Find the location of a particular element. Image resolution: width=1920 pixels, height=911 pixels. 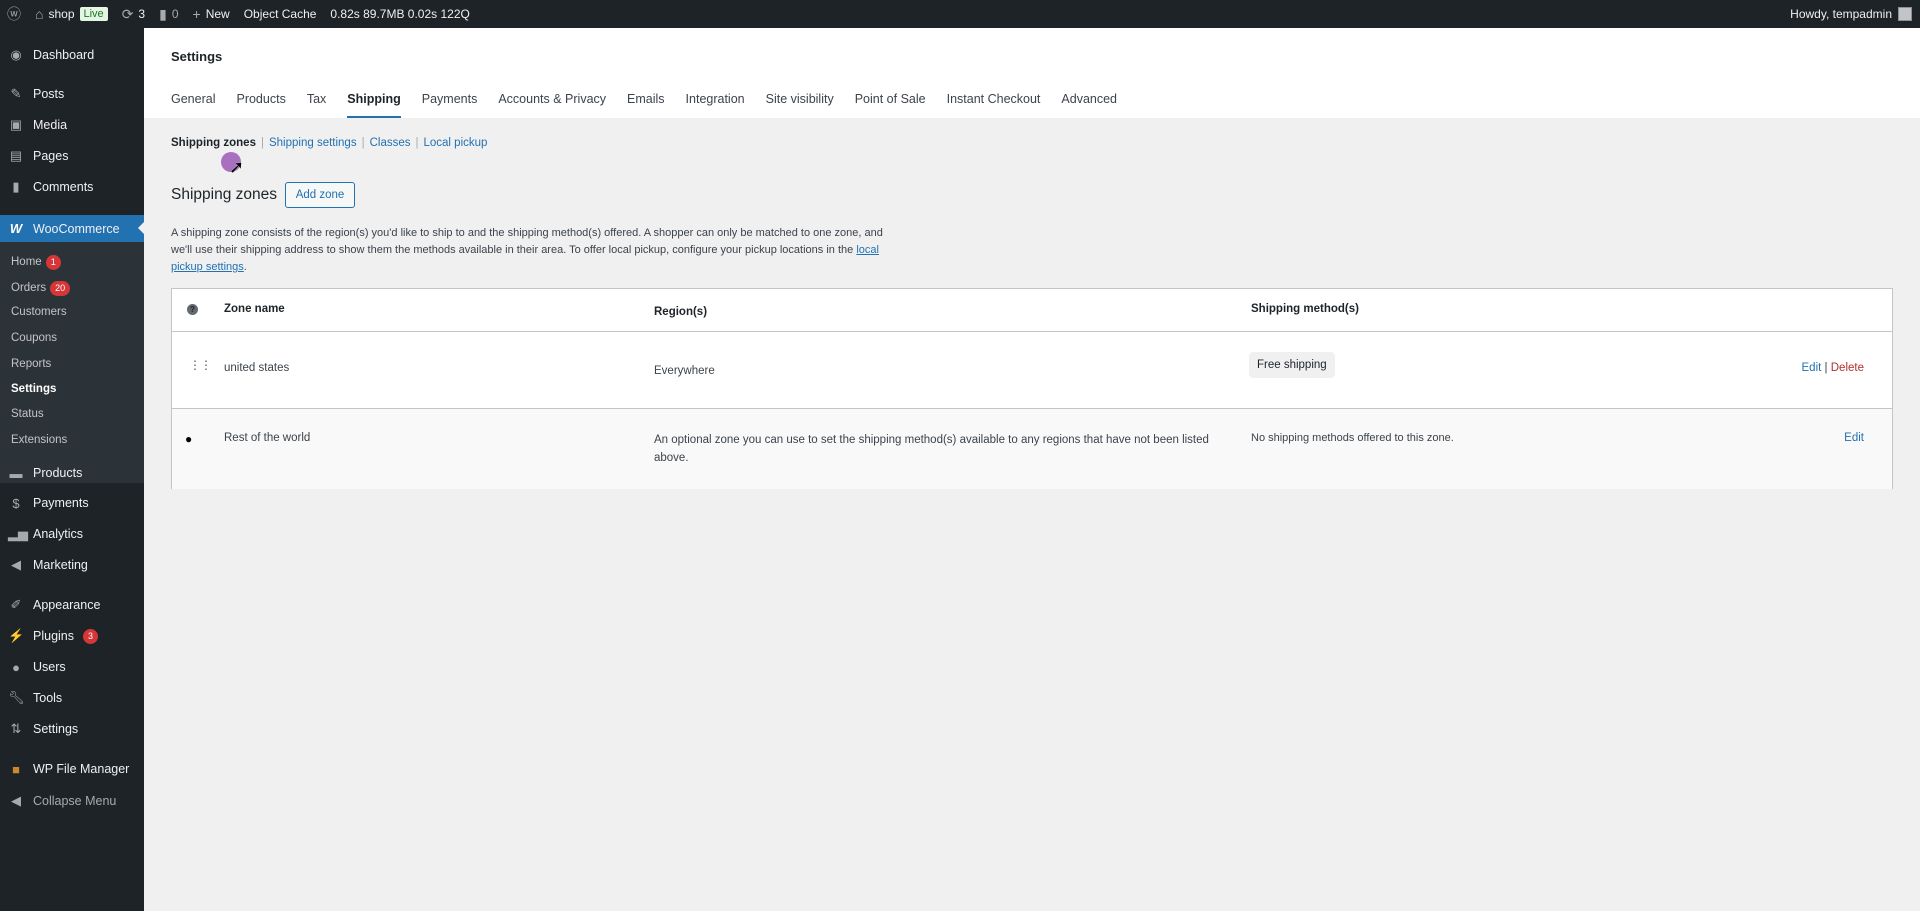

row-actions: Edit | Delete is located at coordinates (1833, 368).